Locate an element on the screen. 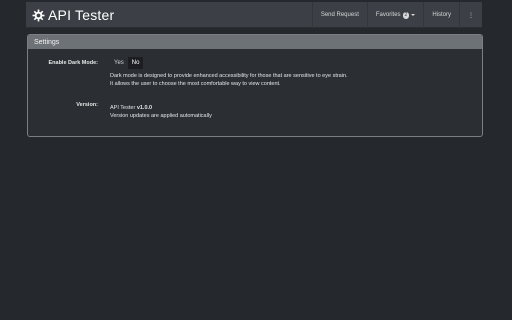 This screenshot has height=320, width=512. caret-down-icon is located at coordinates (413, 15).